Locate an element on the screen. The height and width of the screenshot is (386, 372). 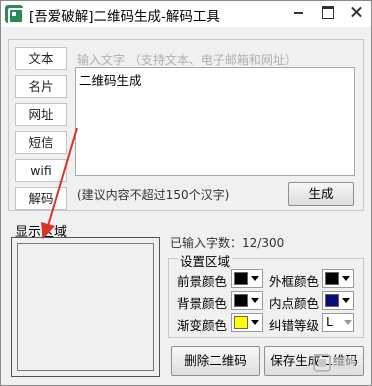
border-color-picker is located at coordinates (338, 278).